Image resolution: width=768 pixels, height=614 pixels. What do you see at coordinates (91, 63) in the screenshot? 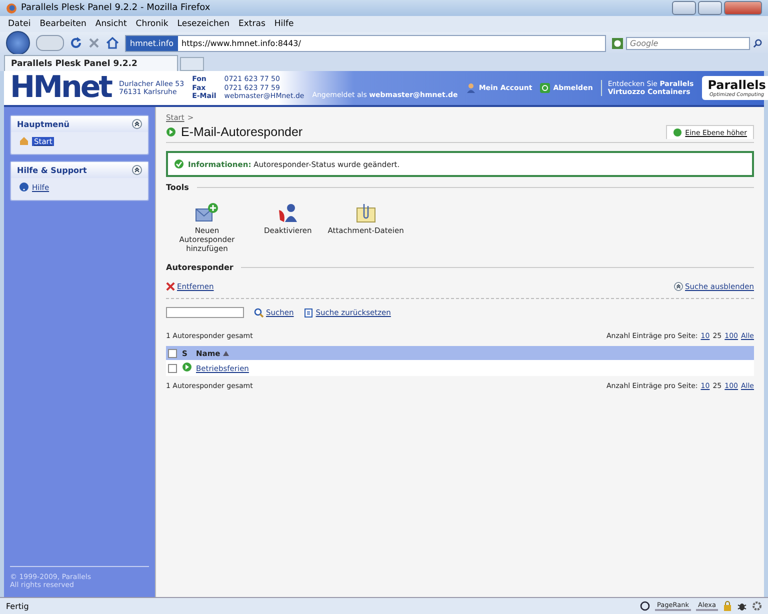
I see `browser-tab: Parallels Plesk Panel 9.2.2` at bounding box center [91, 63].